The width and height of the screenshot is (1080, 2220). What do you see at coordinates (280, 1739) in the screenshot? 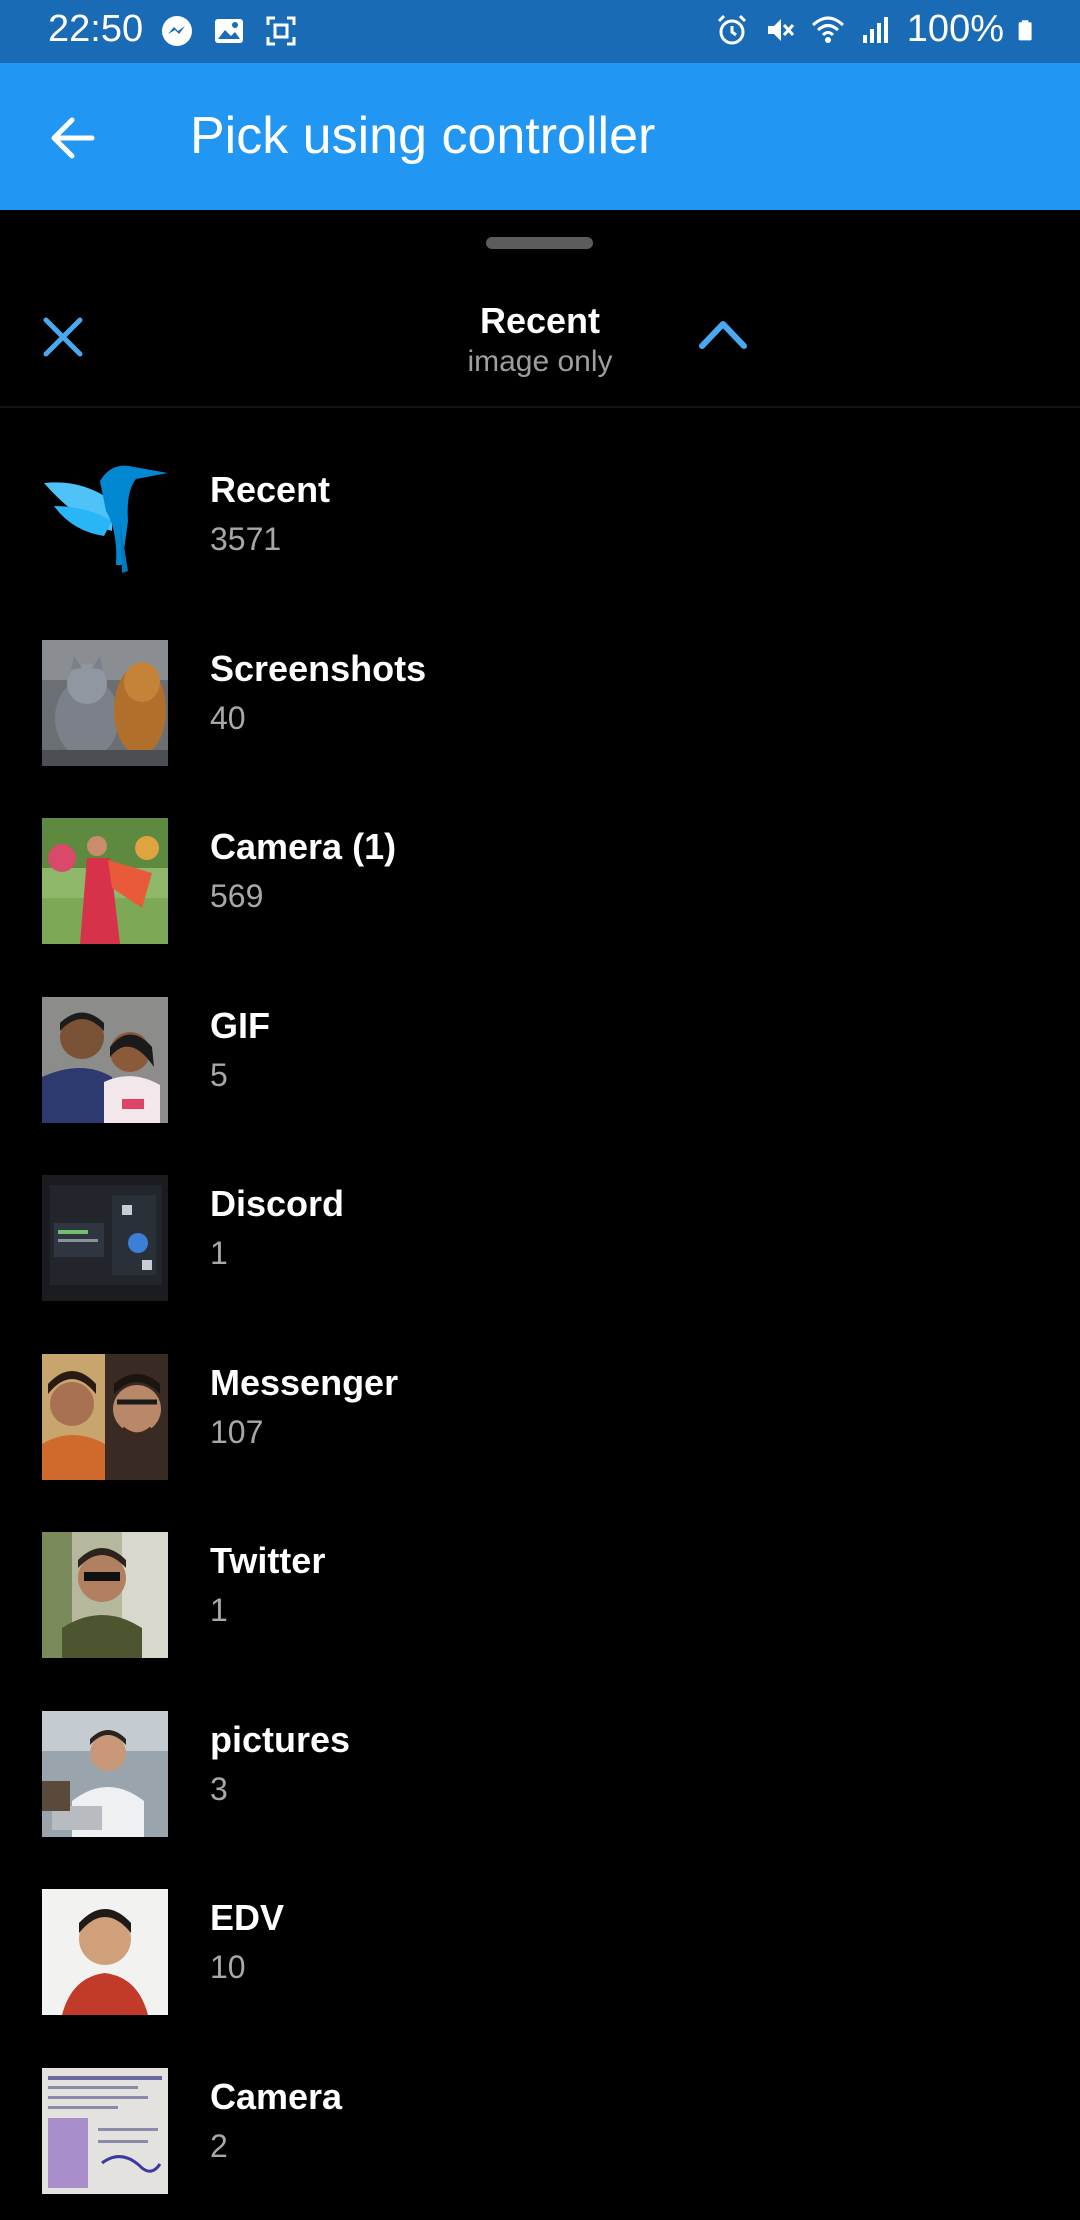
I see `album-name: pictures` at bounding box center [280, 1739].